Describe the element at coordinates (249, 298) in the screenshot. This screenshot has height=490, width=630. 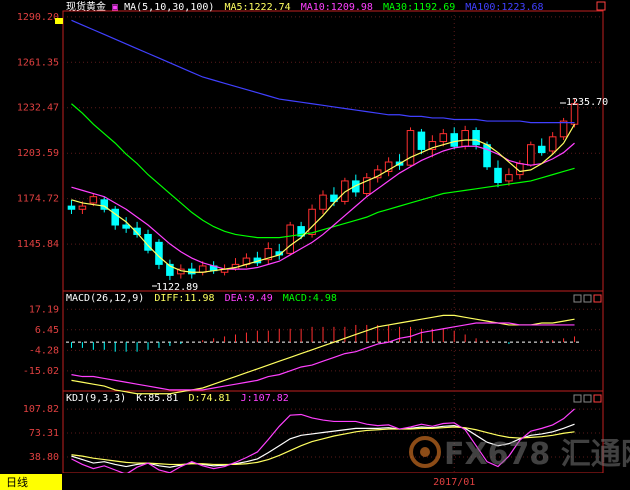
I see `macd-dea-value: DEA:9.49` at that location.